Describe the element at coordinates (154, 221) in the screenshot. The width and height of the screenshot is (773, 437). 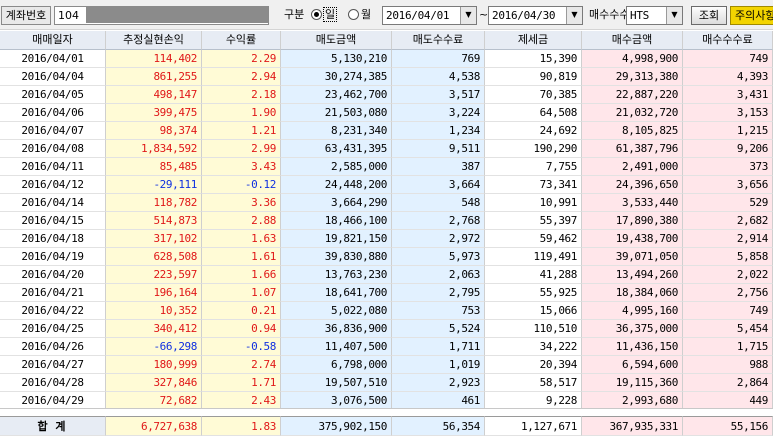
I see `realized-pnl-cell: 514,873` at that location.